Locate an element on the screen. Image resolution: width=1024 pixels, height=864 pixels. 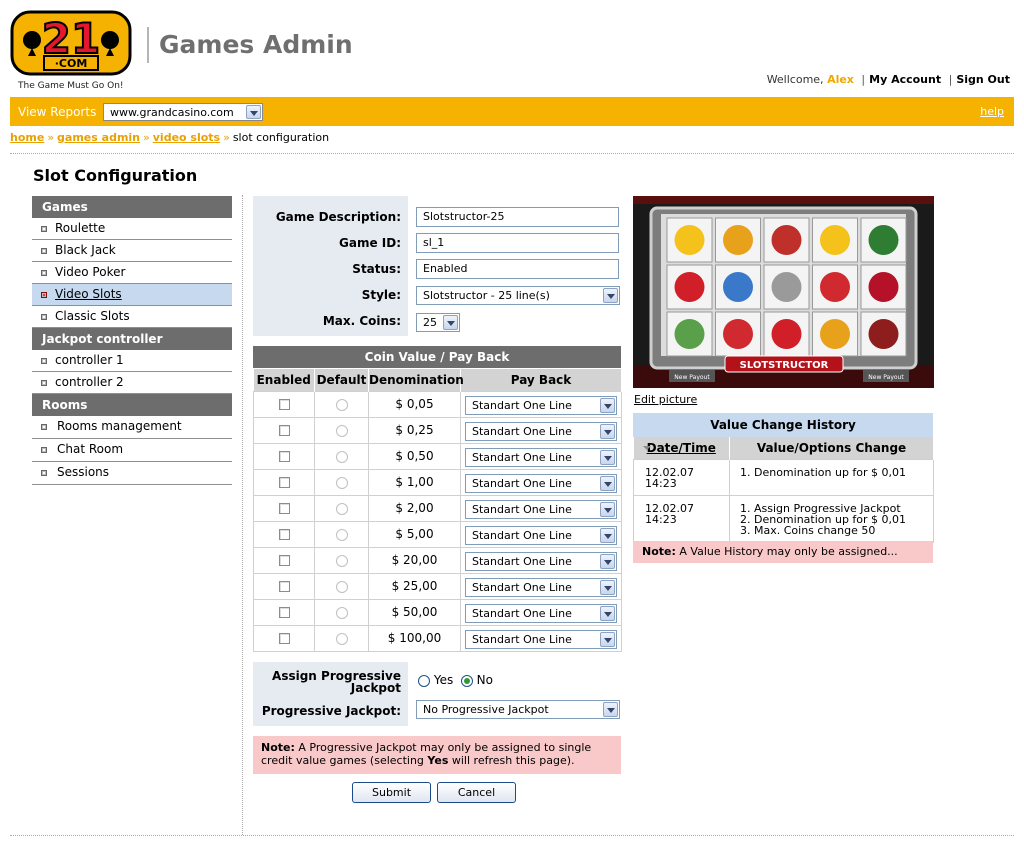
my-account-link: My Account is located at coordinates (905, 79).